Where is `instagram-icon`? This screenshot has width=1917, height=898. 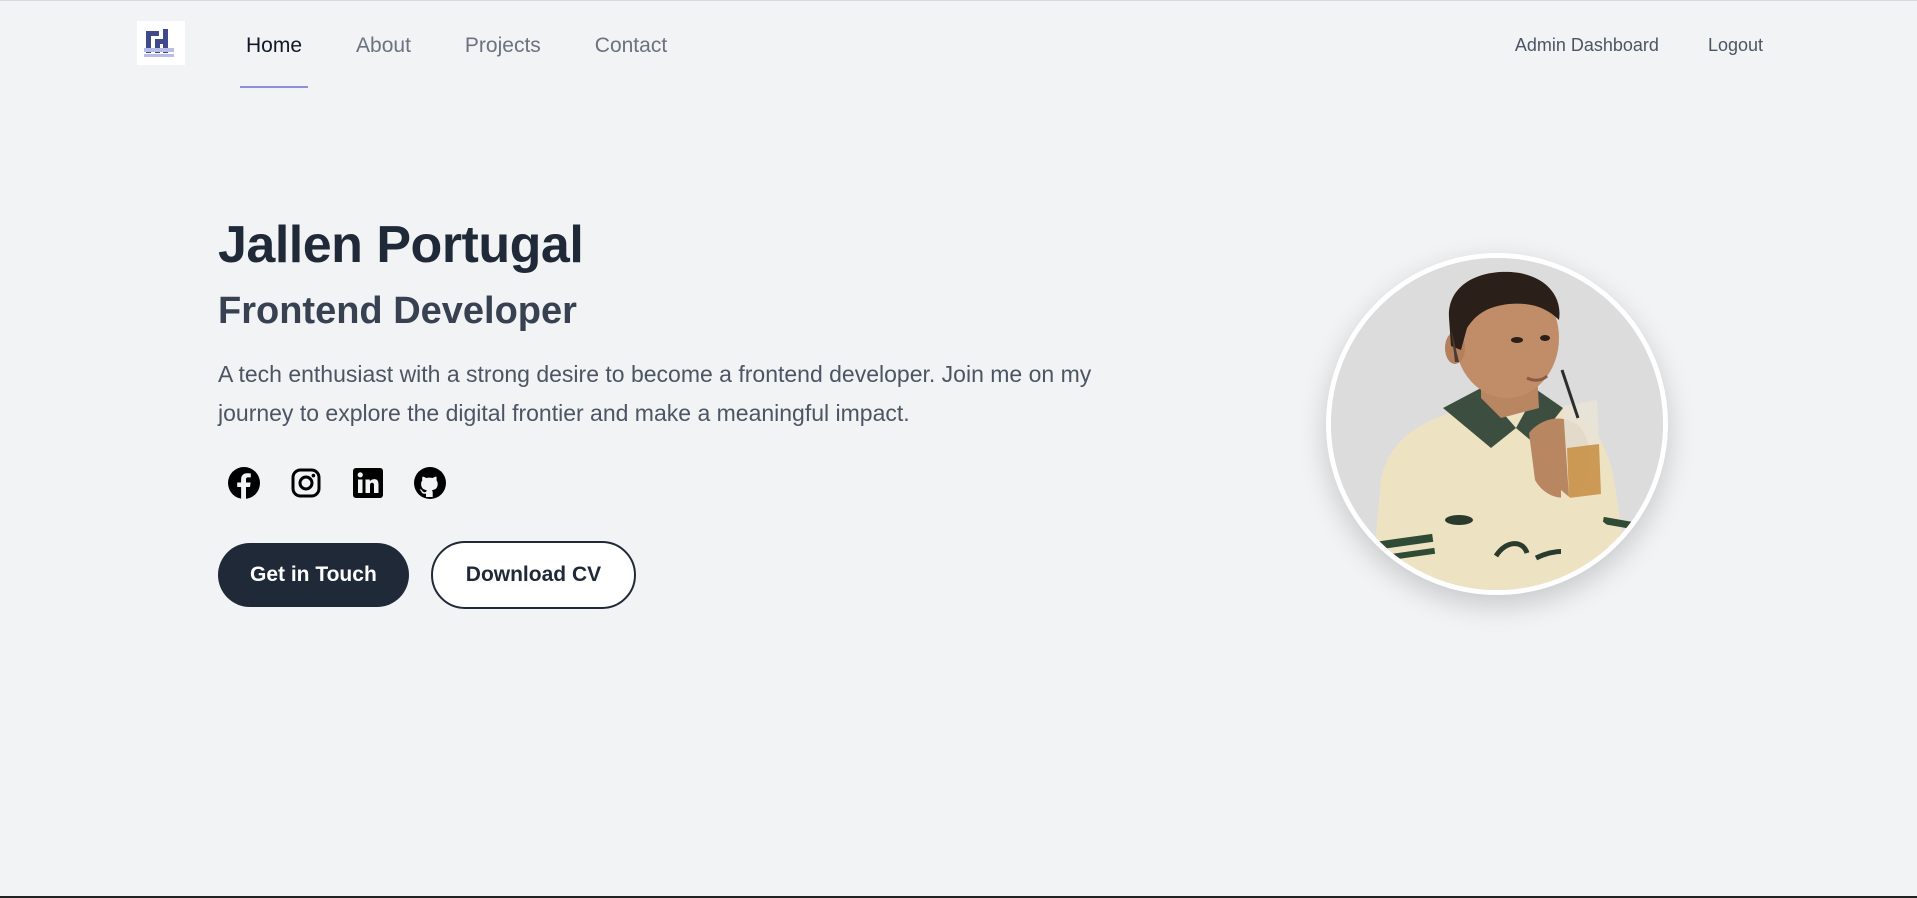
instagram-icon is located at coordinates (306, 483).